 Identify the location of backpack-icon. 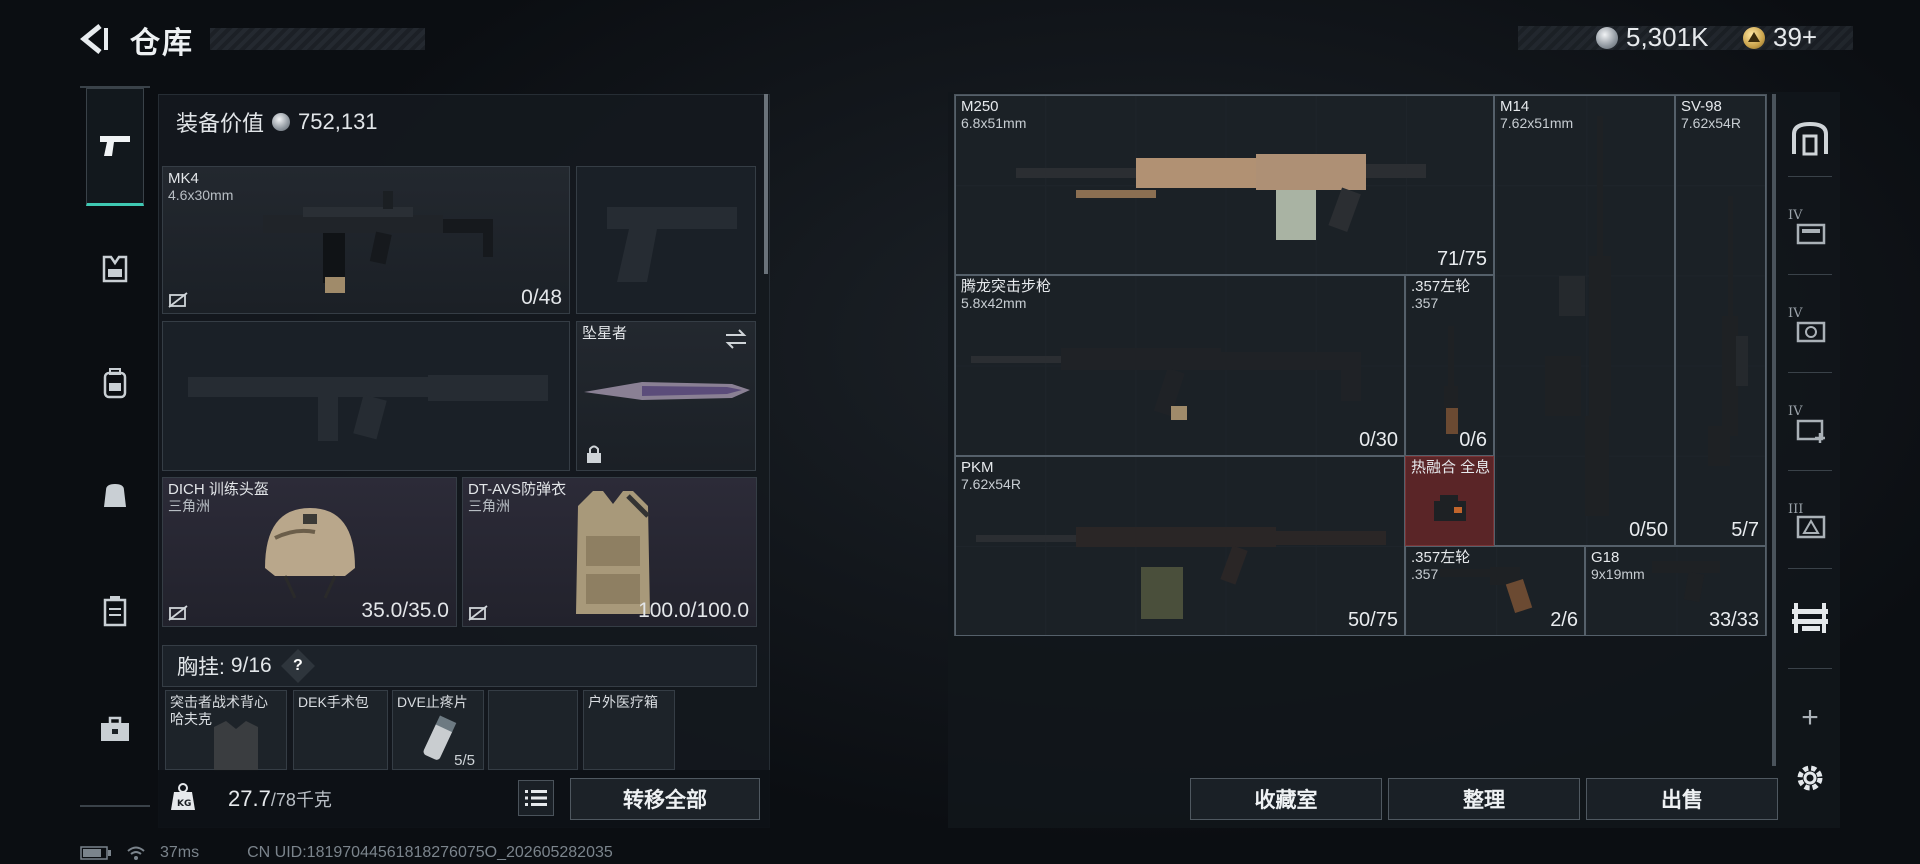
(115, 383).